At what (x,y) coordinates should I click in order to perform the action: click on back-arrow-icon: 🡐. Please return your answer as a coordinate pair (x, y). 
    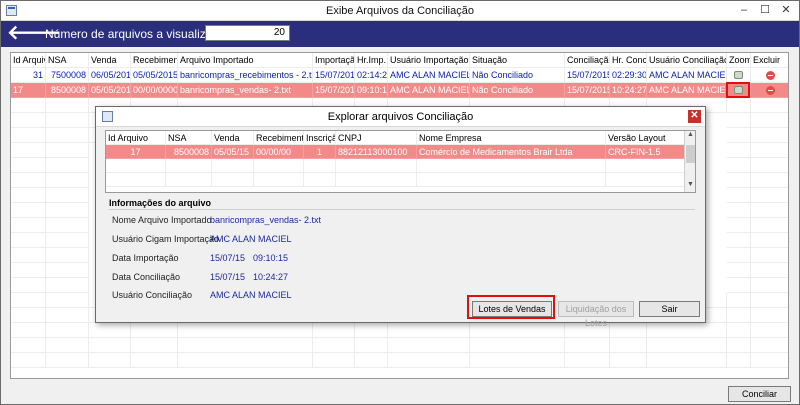
    Looking at the image, I should click on (34, 33).